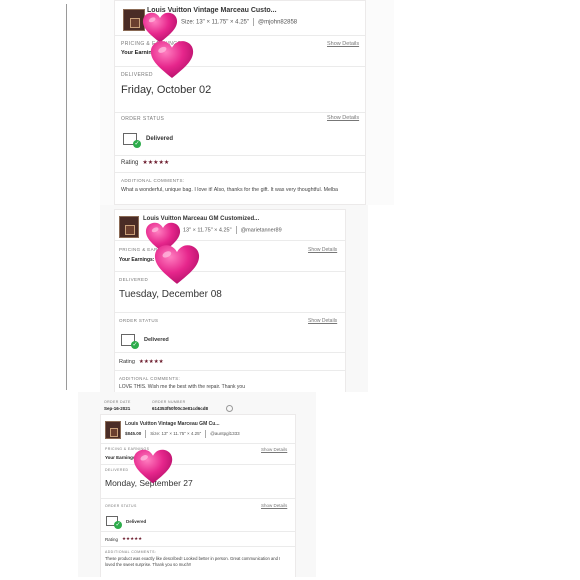 This screenshot has width=580, height=580. I want to click on delivered-row: DELIVERED Tuesday, December 08, so click(230, 292).